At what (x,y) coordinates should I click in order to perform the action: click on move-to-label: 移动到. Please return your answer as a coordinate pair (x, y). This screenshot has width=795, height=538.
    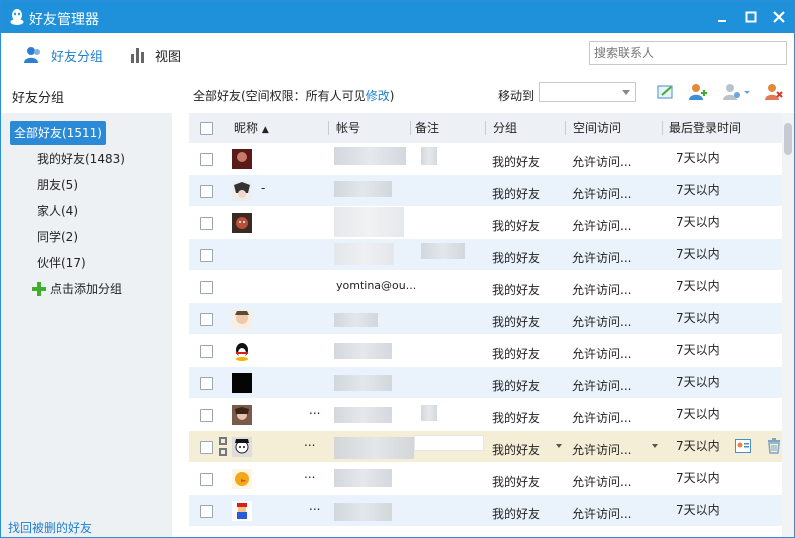
    Looking at the image, I should click on (516, 96).